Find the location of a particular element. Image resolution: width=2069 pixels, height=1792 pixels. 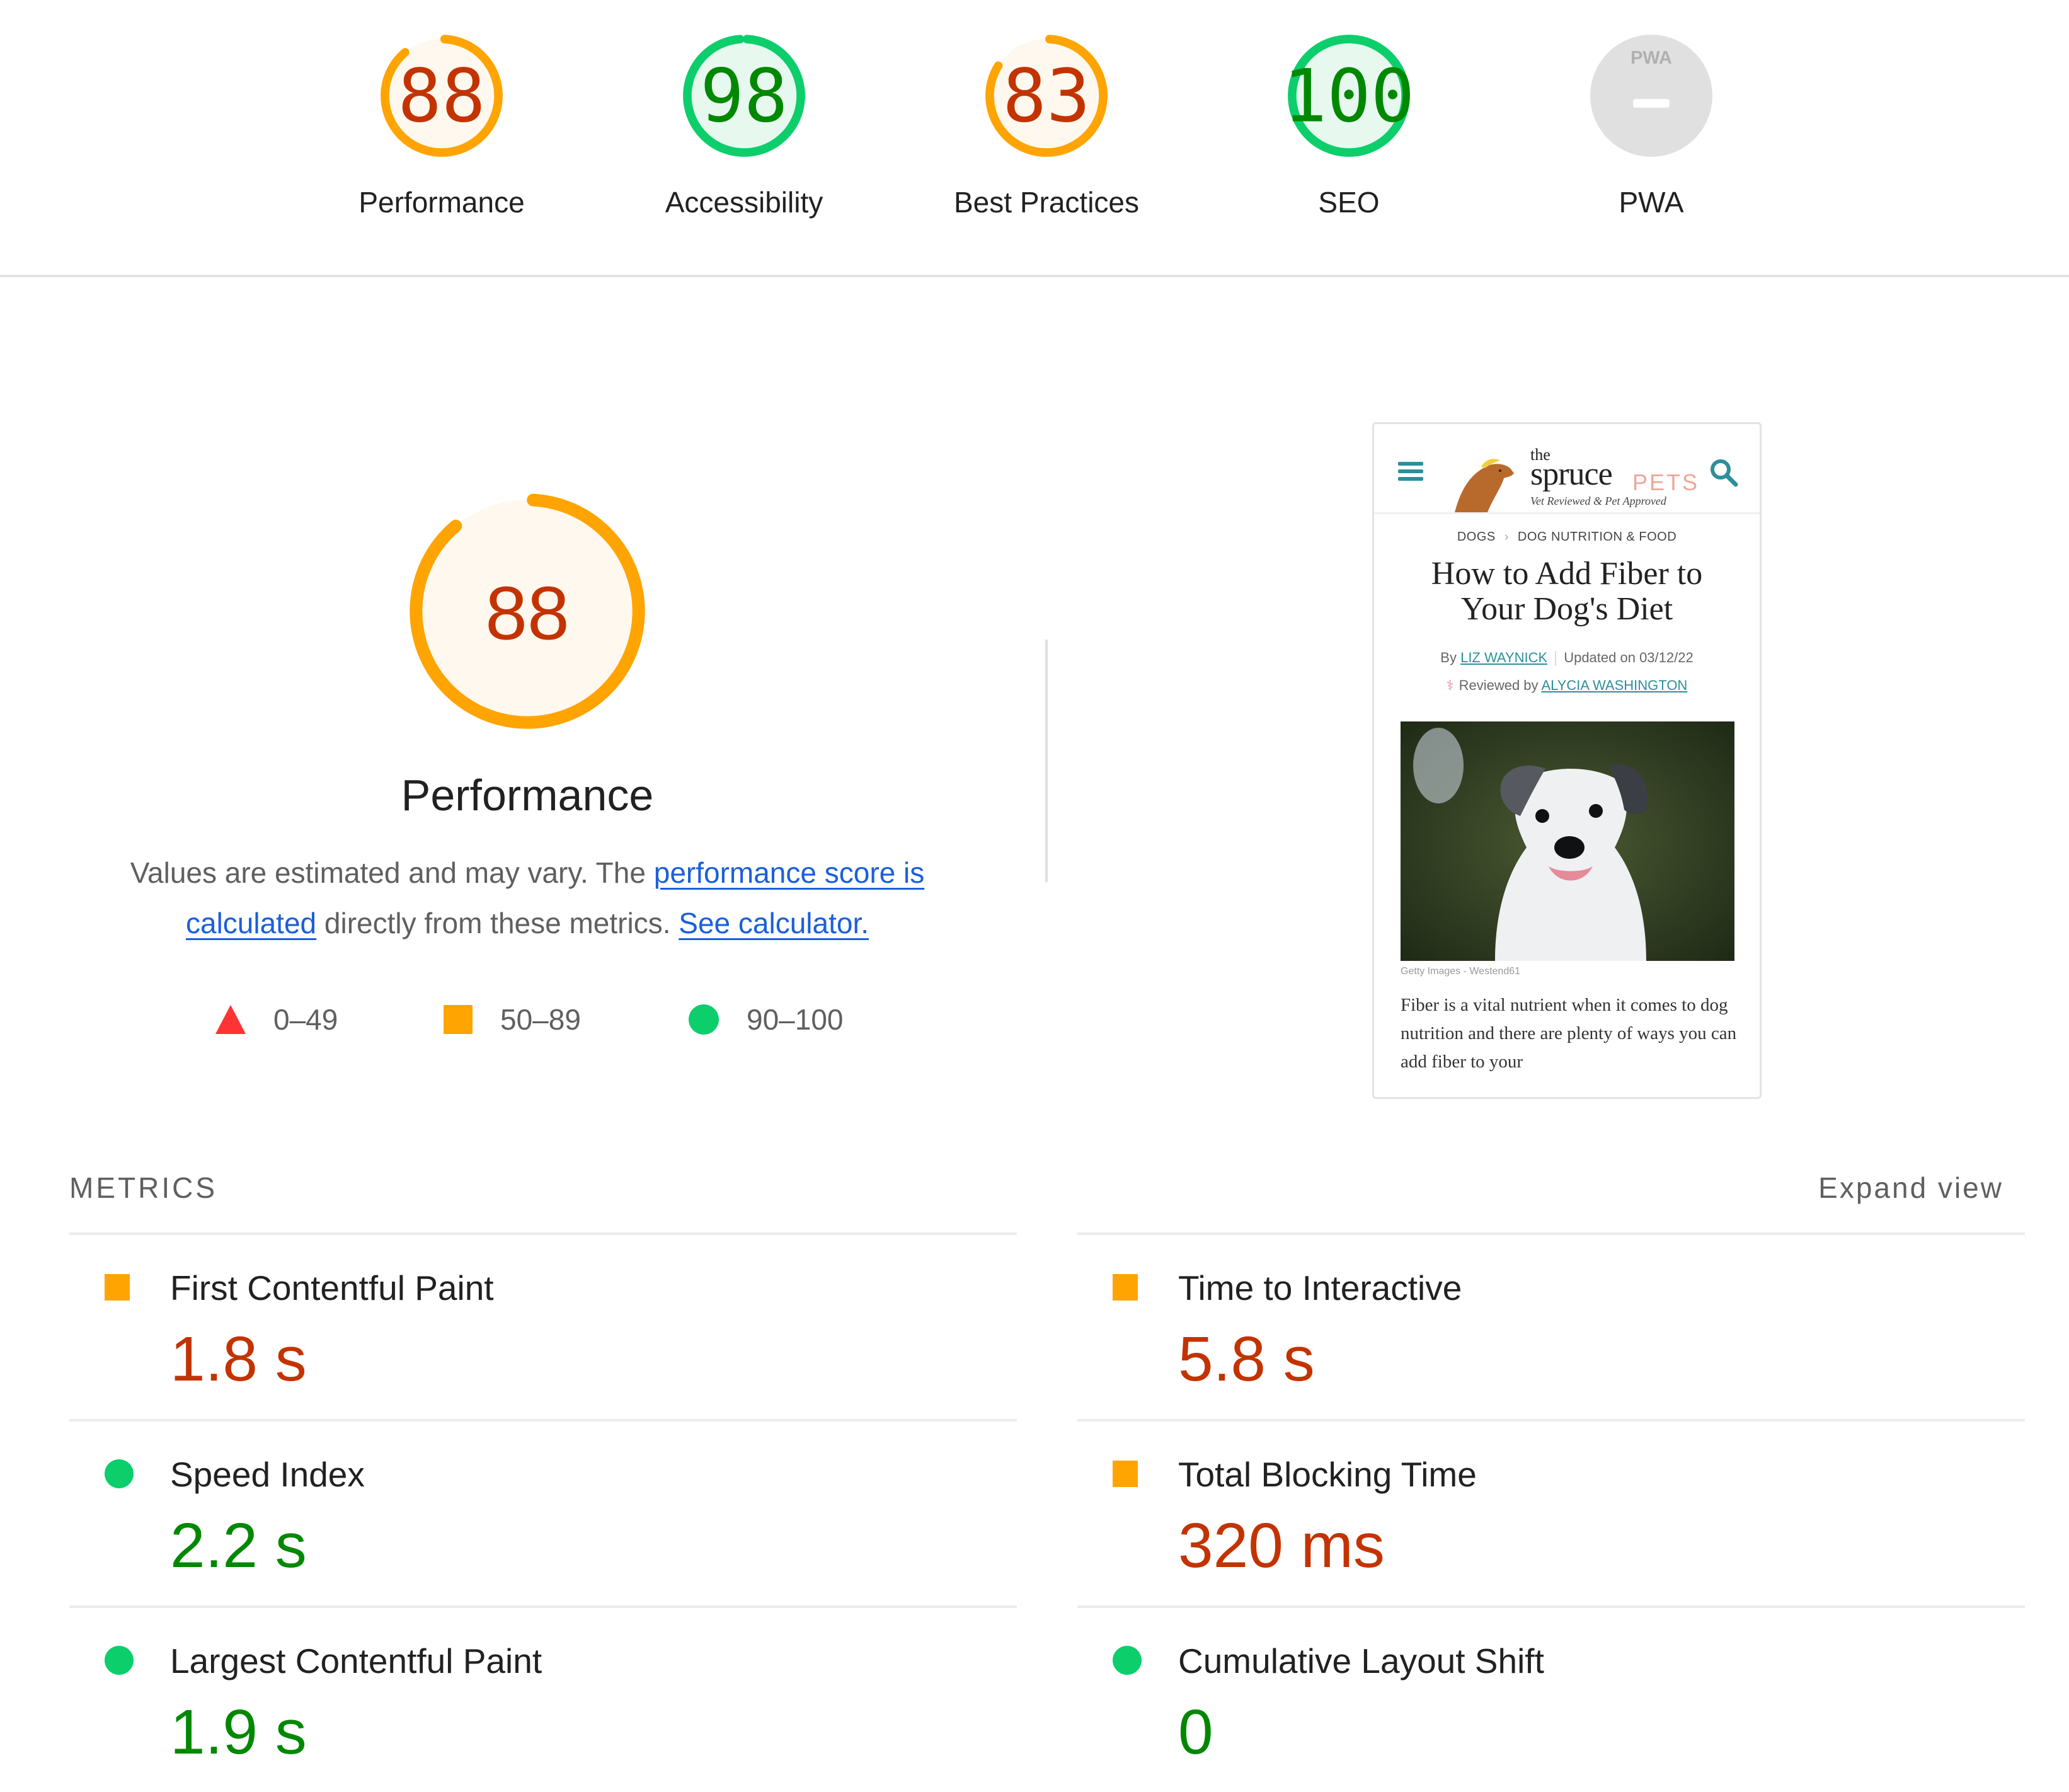

gauge-ring: 88 is located at coordinates (442, 96).